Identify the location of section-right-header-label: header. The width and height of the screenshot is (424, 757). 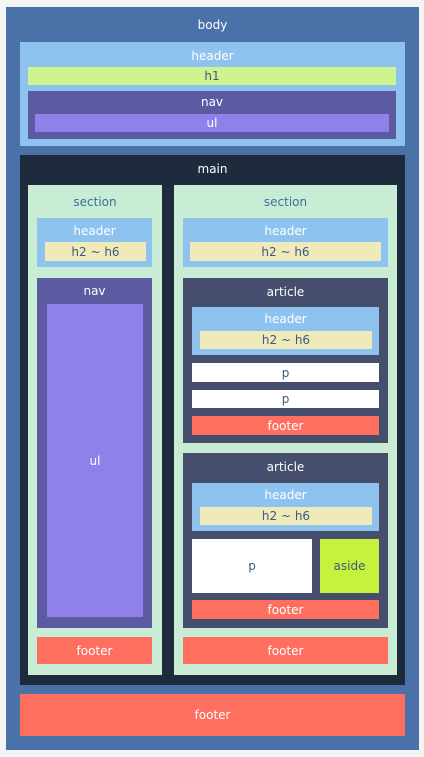
(285, 231).